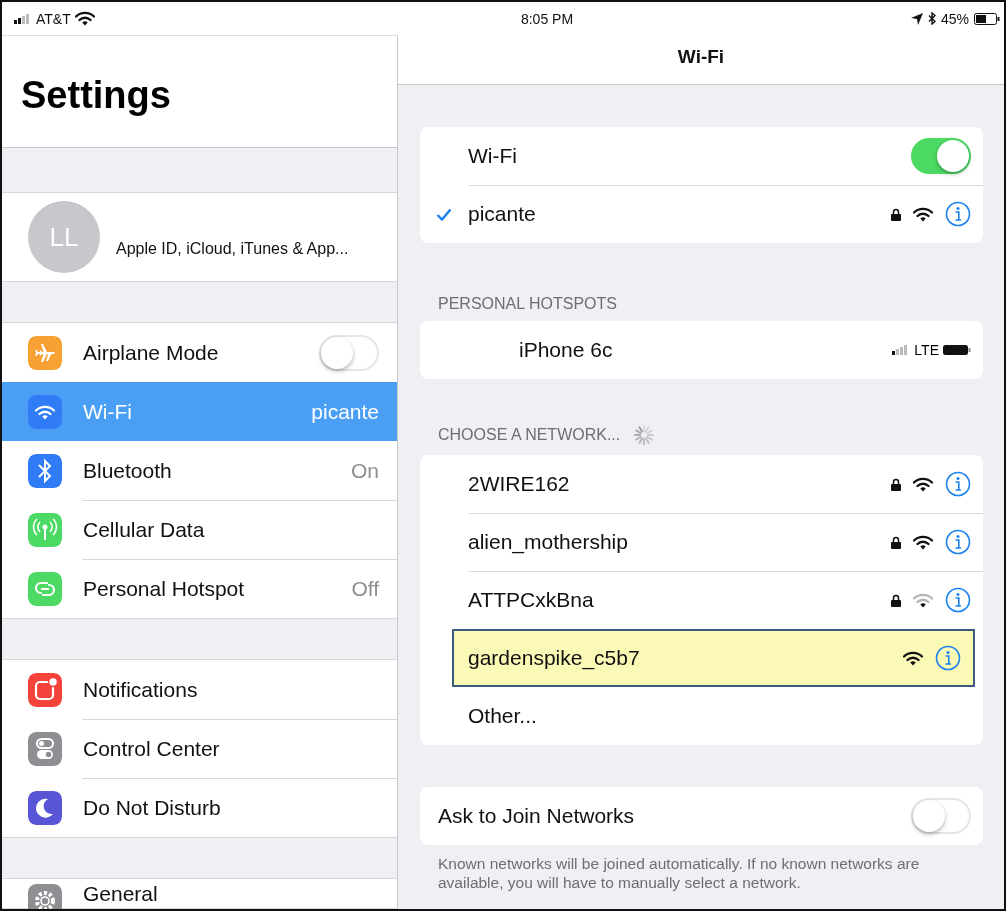  Describe the element at coordinates (64, 237) in the screenshot. I see `avatar-circle: LL` at that location.